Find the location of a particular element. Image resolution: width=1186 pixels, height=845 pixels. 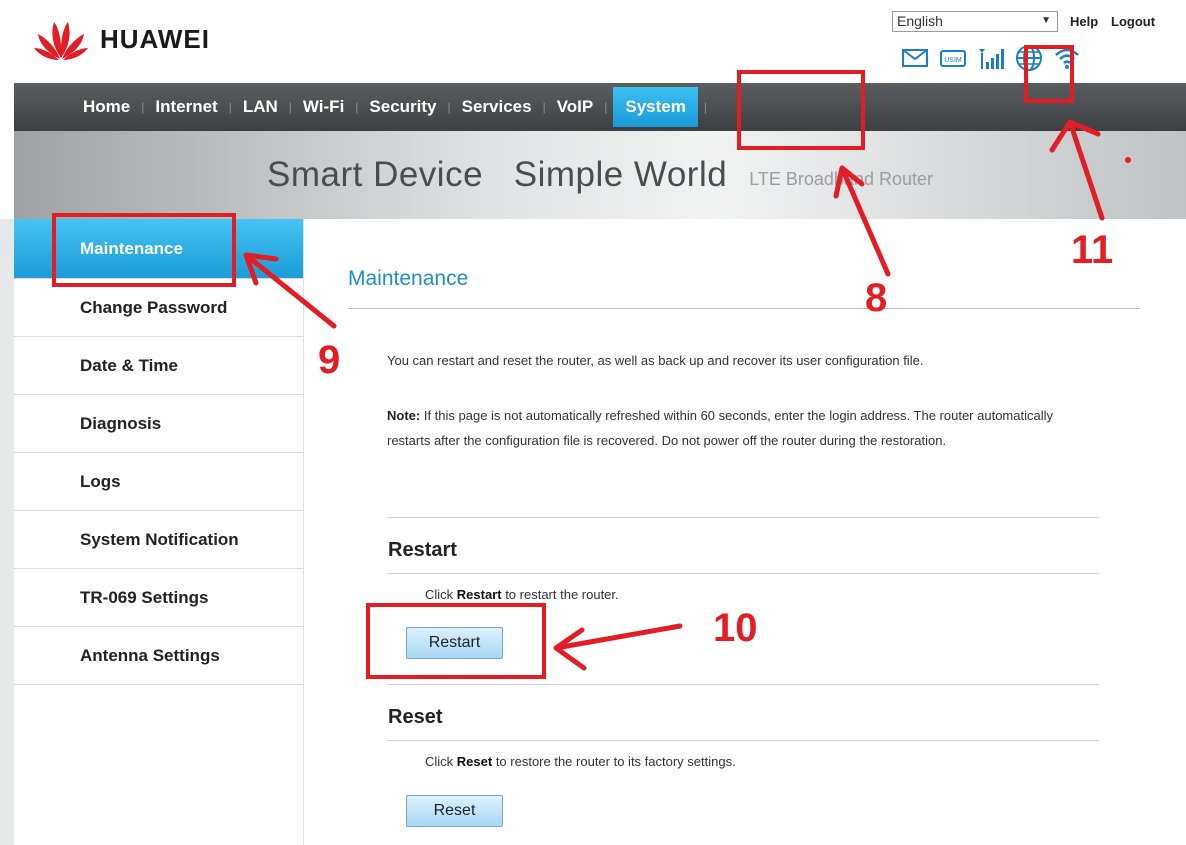

arrow-8-icon is located at coordinates (862, 221).